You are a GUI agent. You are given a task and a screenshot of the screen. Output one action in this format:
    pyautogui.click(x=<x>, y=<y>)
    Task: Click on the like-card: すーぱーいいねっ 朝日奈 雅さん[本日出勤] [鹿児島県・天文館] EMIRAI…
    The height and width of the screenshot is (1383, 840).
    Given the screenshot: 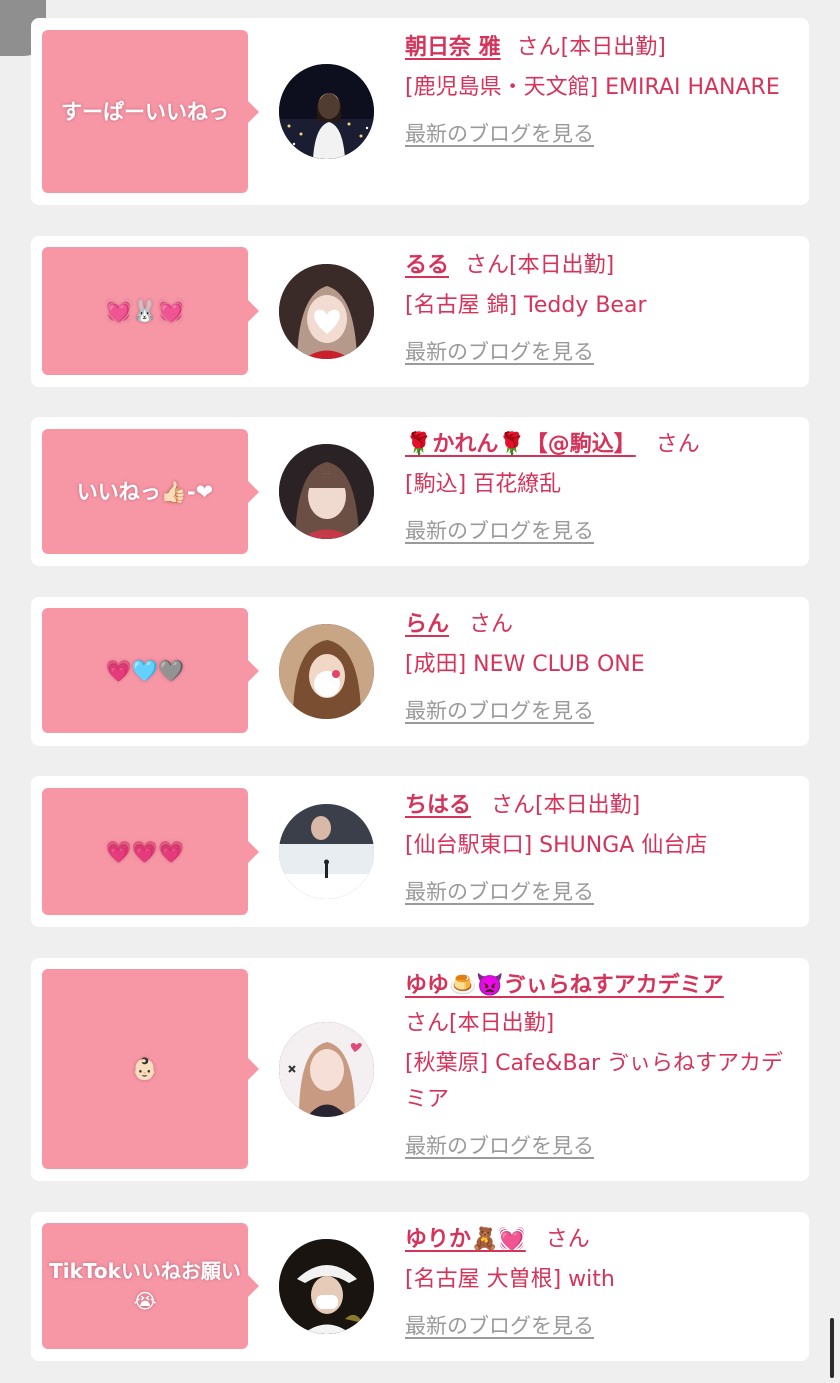 What is the action you would take?
    pyautogui.click(x=420, y=111)
    